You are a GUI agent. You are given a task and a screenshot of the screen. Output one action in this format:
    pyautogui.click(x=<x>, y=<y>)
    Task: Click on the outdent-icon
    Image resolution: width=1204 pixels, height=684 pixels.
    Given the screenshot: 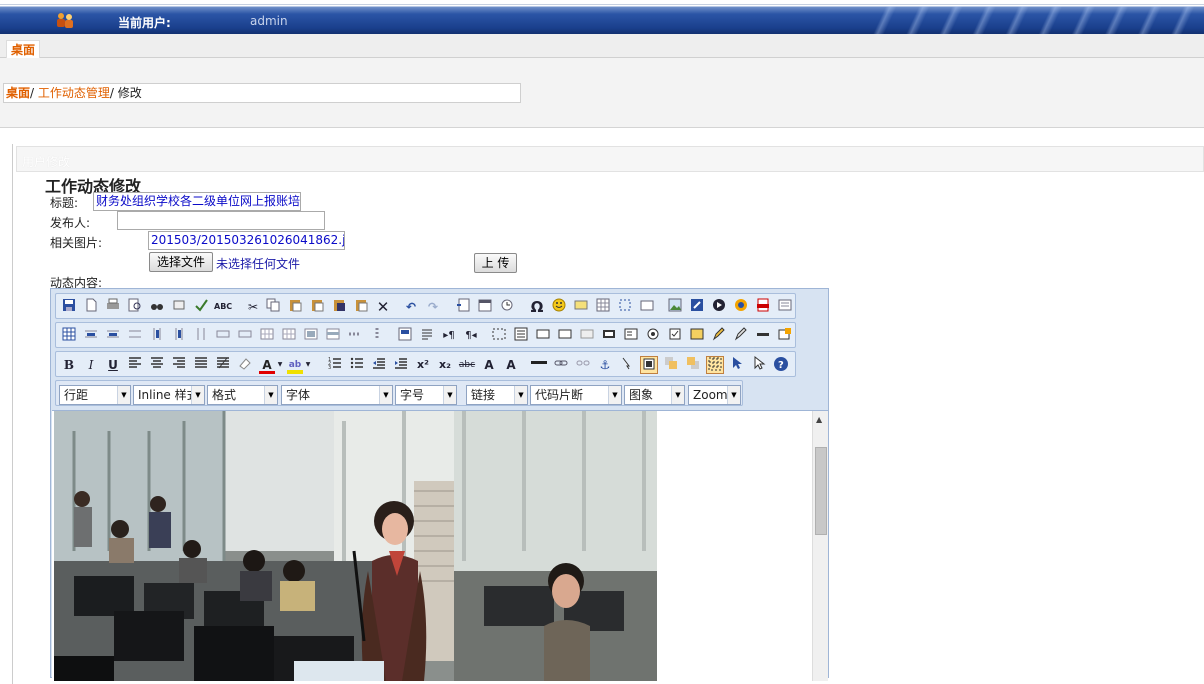 What is the action you would take?
    pyautogui.click(x=379, y=365)
    